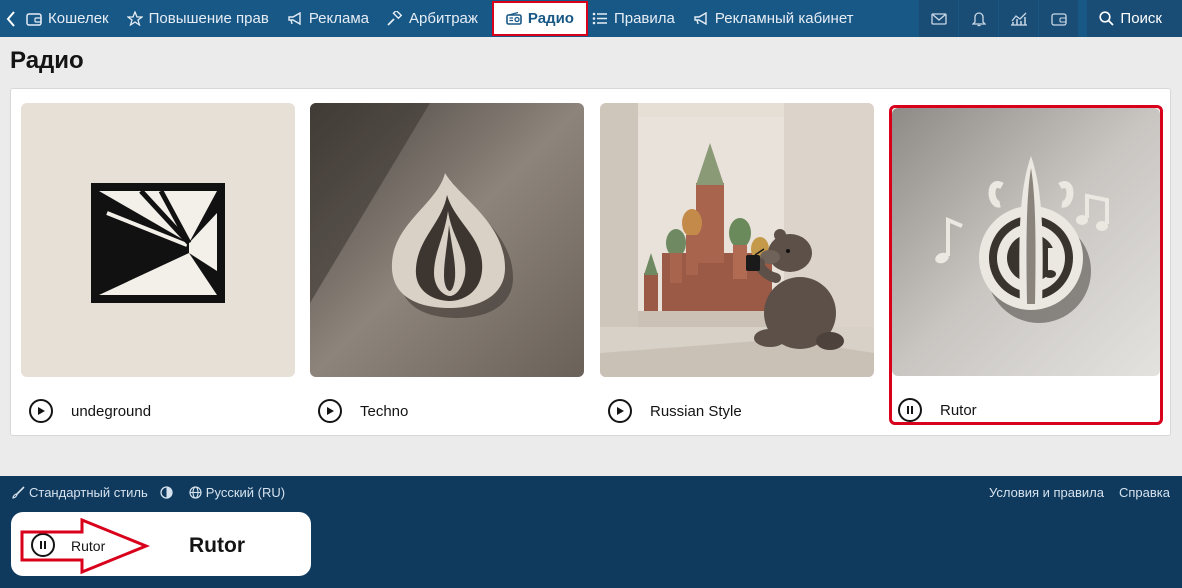  I want to click on arrow-icon, so click(85, 546).